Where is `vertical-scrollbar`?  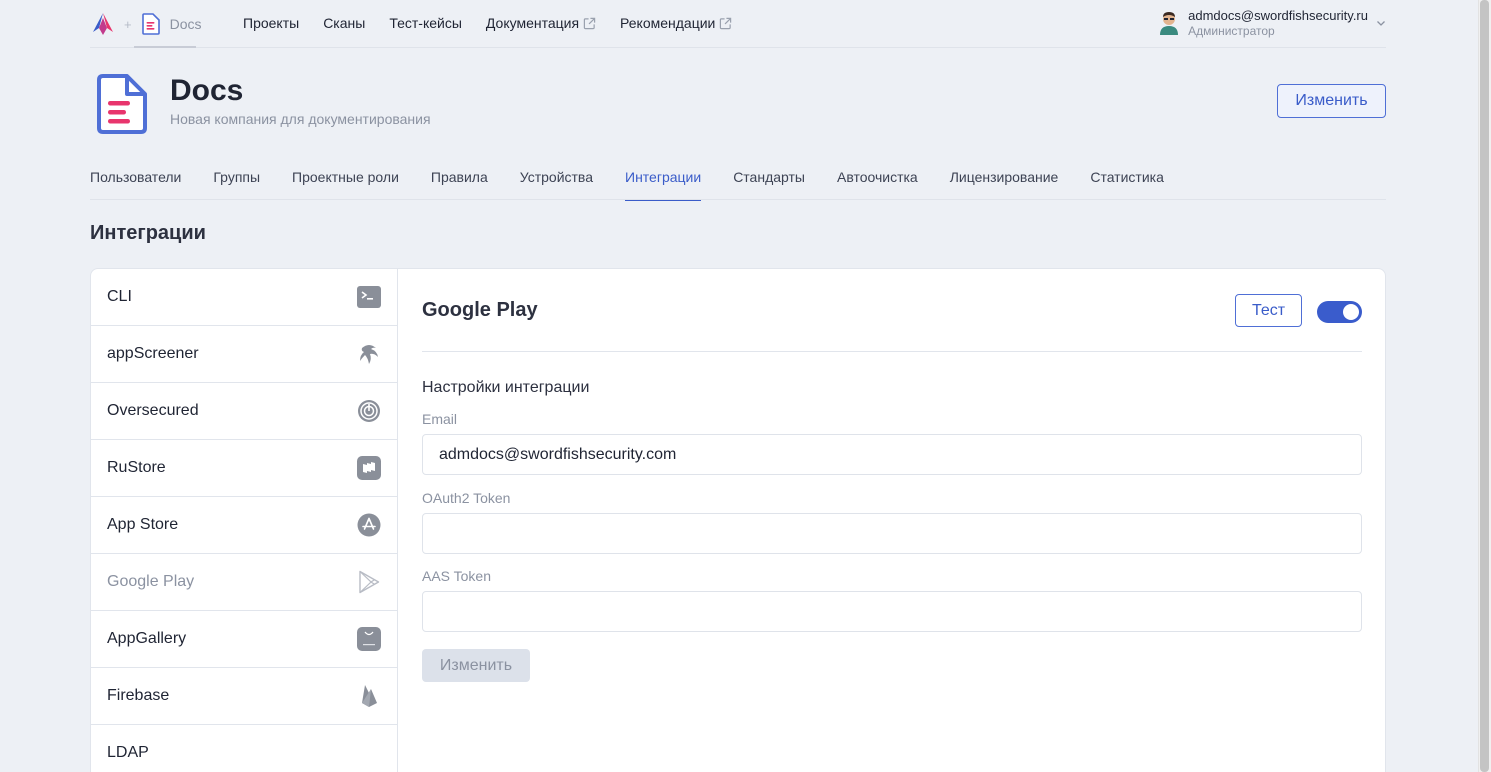
vertical-scrollbar is located at coordinates (1484, 386).